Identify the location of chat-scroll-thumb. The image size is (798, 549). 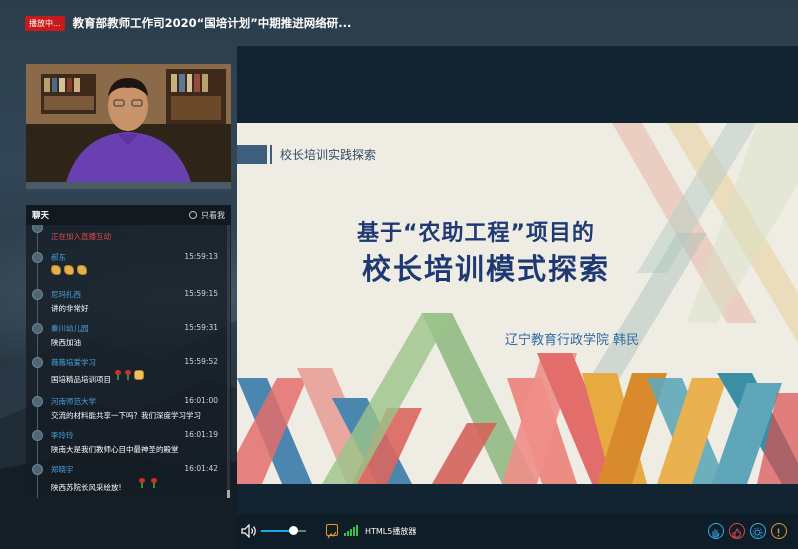
(228, 494).